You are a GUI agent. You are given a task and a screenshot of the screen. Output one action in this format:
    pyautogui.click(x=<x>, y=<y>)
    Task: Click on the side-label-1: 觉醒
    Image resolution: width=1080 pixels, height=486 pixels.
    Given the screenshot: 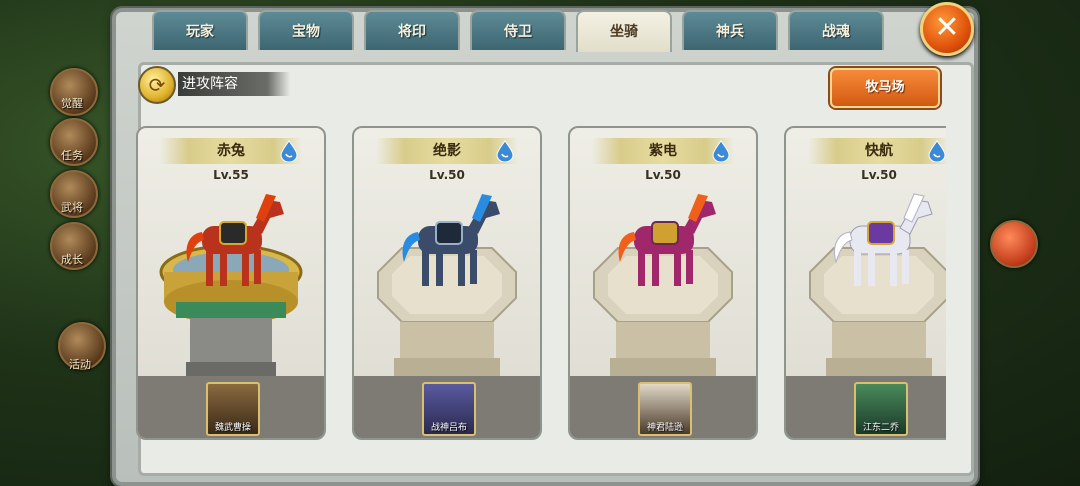 What is the action you would take?
    pyautogui.click(x=72, y=103)
    